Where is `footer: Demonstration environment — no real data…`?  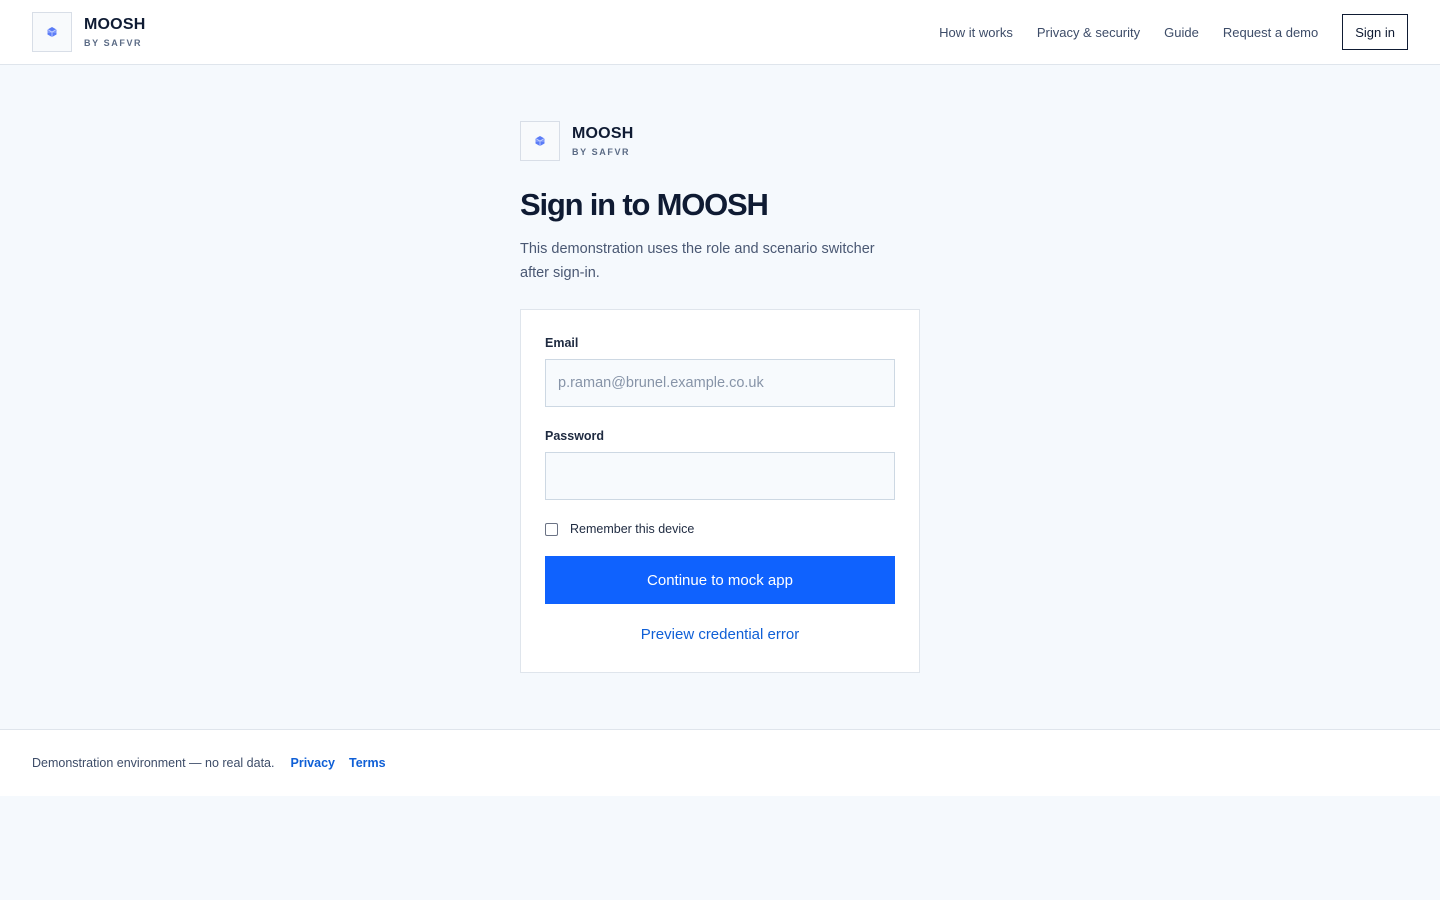
footer: Demonstration environment — no real data… is located at coordinates (720, 762).